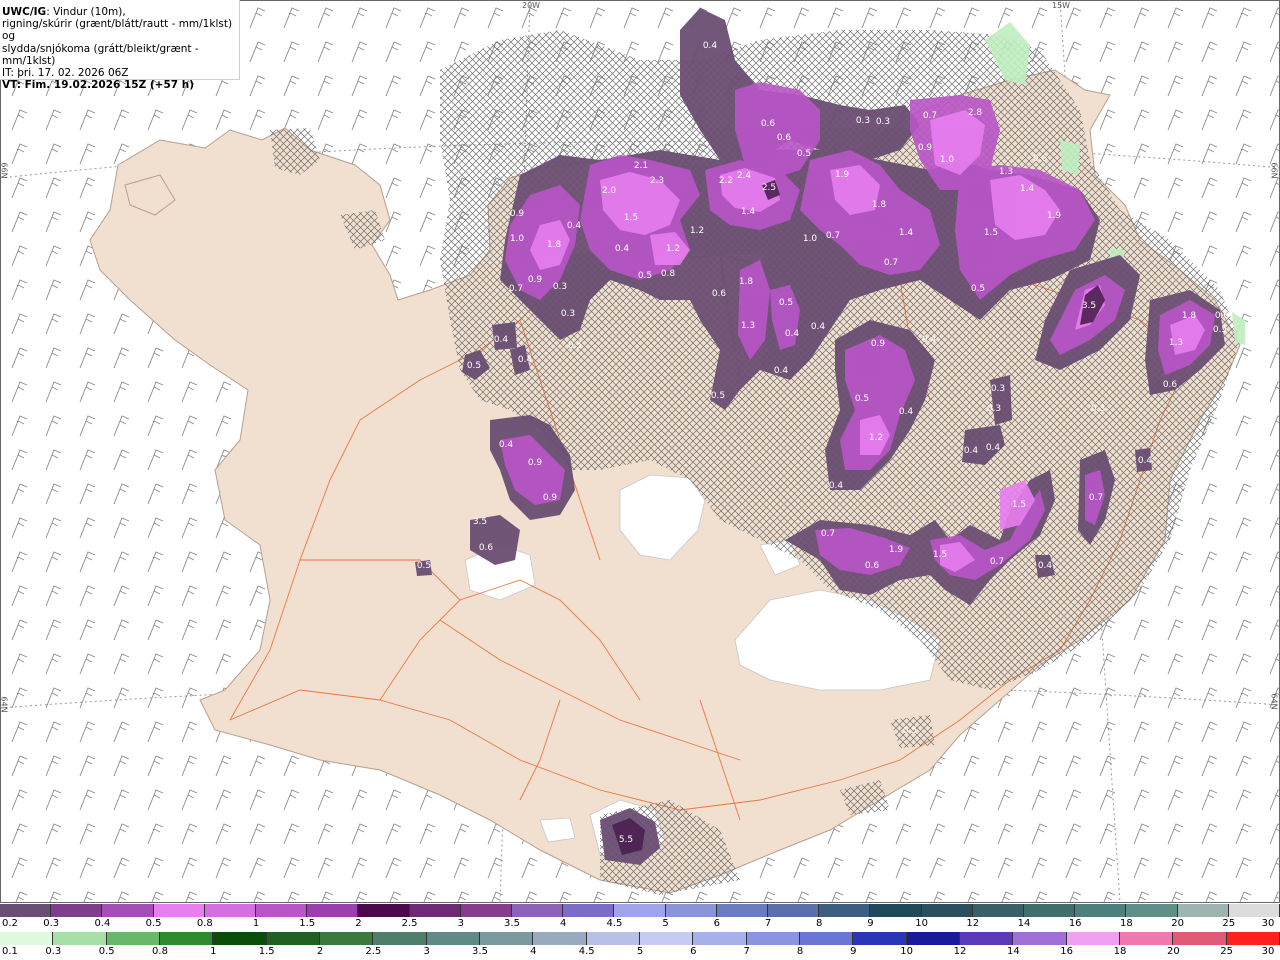  I want to click on snow-tick-label: 12, so click(973, 923).